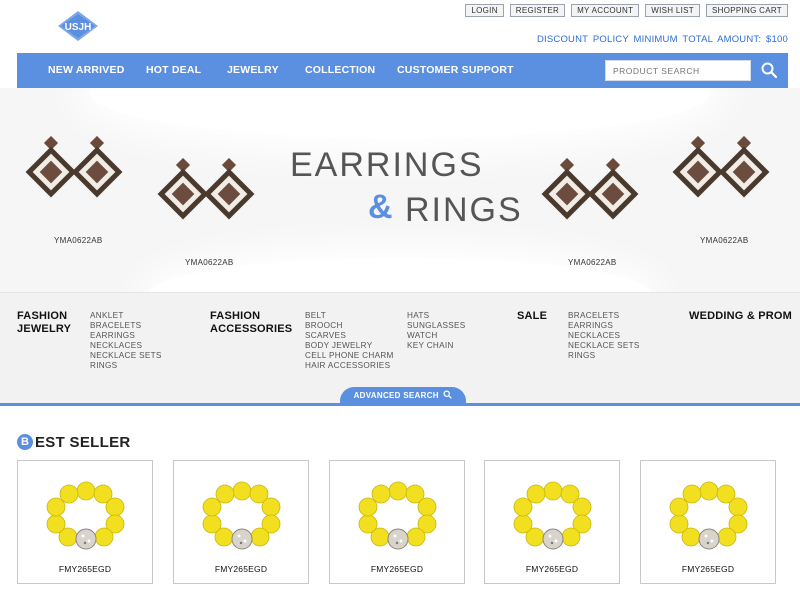 This screenshot has height=593, width=800. Describe the element at coordinates (604, 346) in the screenshot. I see `sale-link-necklace-sets: NECKLACE SETS` at that location.